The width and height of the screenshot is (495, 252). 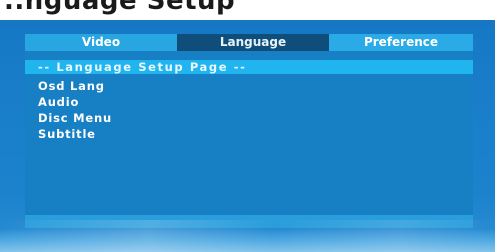 I want to click on setup-page-header: -- Language Setup Page --, so click(x=249, y=67).